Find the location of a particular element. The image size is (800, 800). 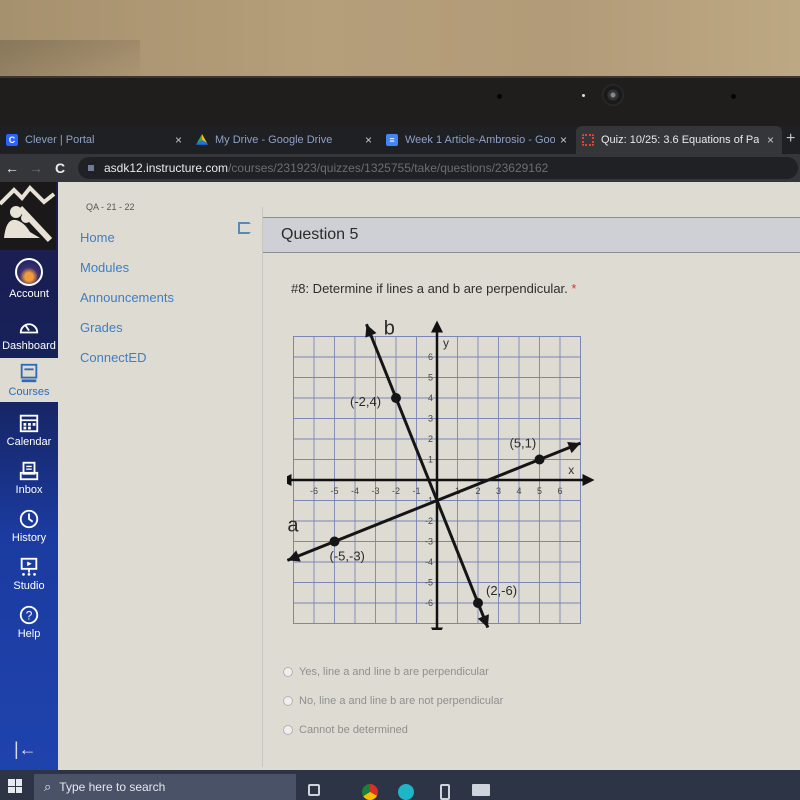

x-tick-label: 4 is located at coordinates (518, 491).